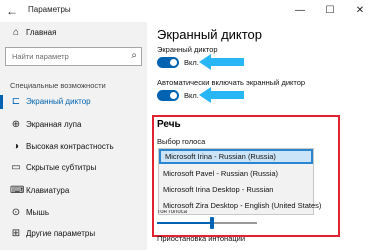 The height and width of the screenshot is (250, 375). Describe the element at coordinates (16, 124) in the screenshot. I see `magnifier-icon: ⊕` at that location.